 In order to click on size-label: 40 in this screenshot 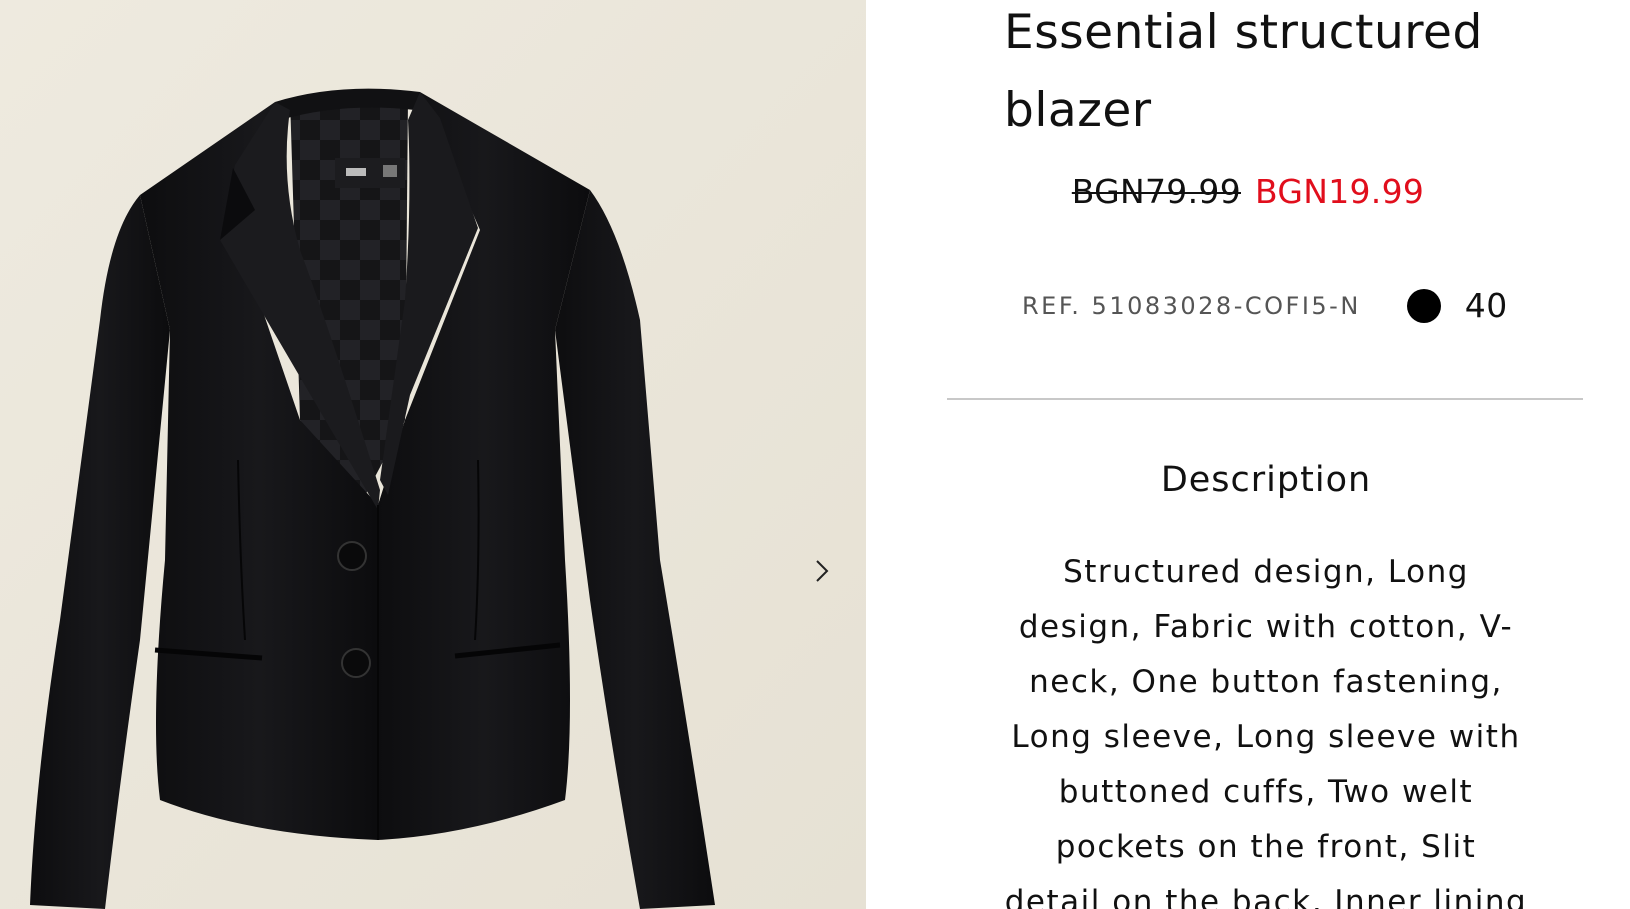, I will do `click(1486, 305)`.